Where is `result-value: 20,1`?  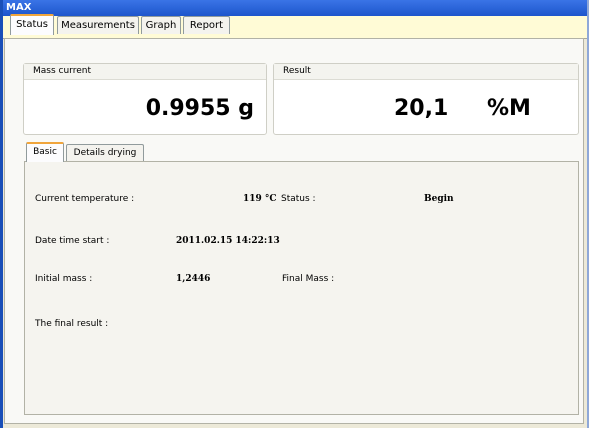
result-value: 20,1 is located at coordinates (421, 108).